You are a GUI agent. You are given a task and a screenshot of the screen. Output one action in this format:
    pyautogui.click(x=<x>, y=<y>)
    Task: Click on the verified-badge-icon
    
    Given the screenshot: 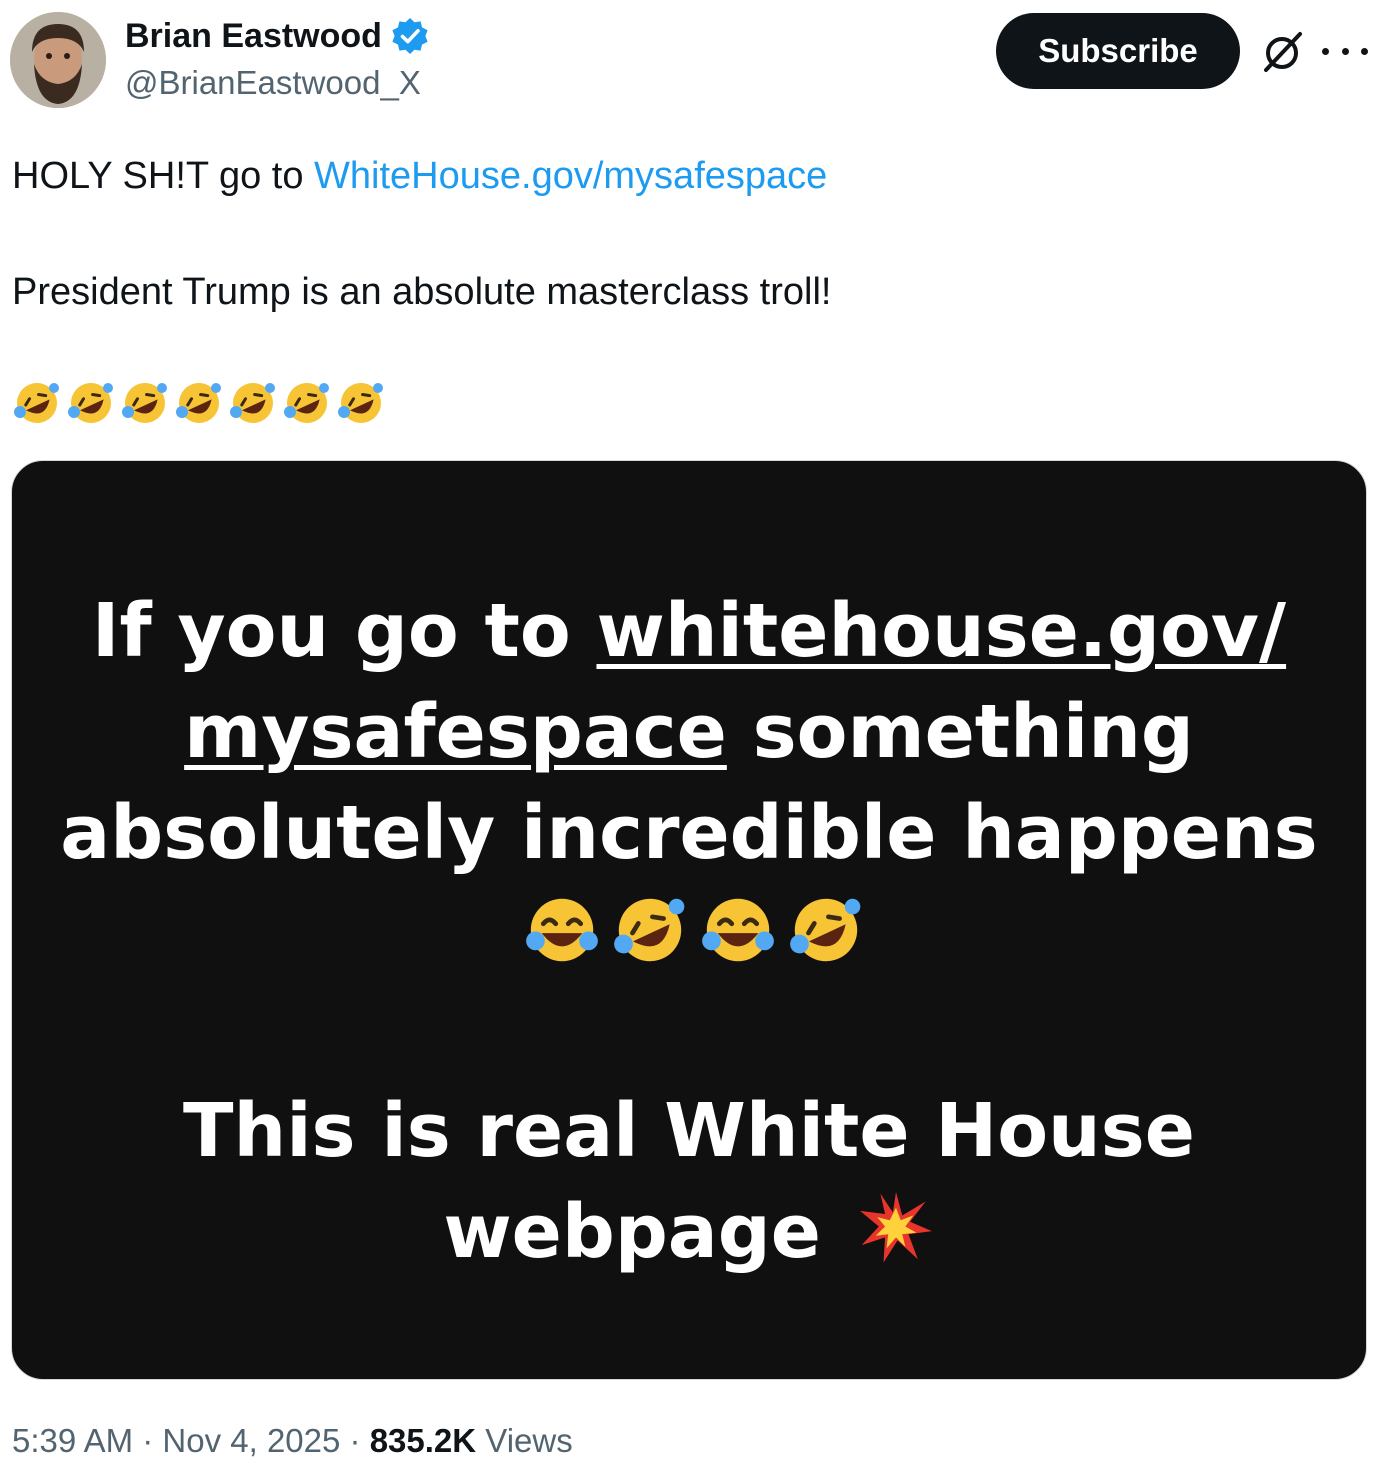 What is the action you would take?
    pyautogui.click(x=410, y=36)
    